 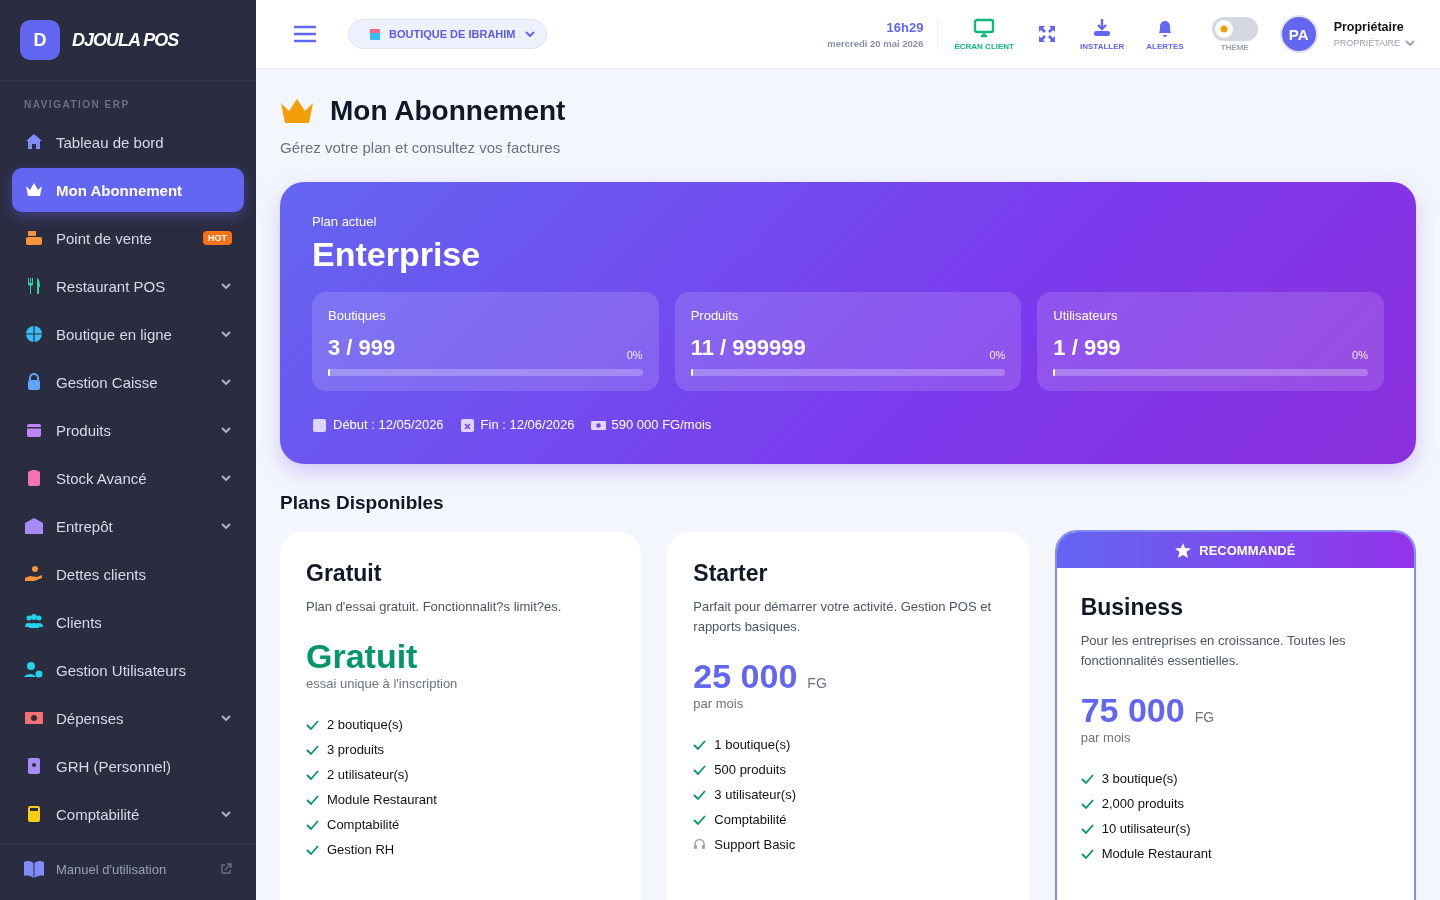 I want to click on book-icon, so click(x=34, y=869).